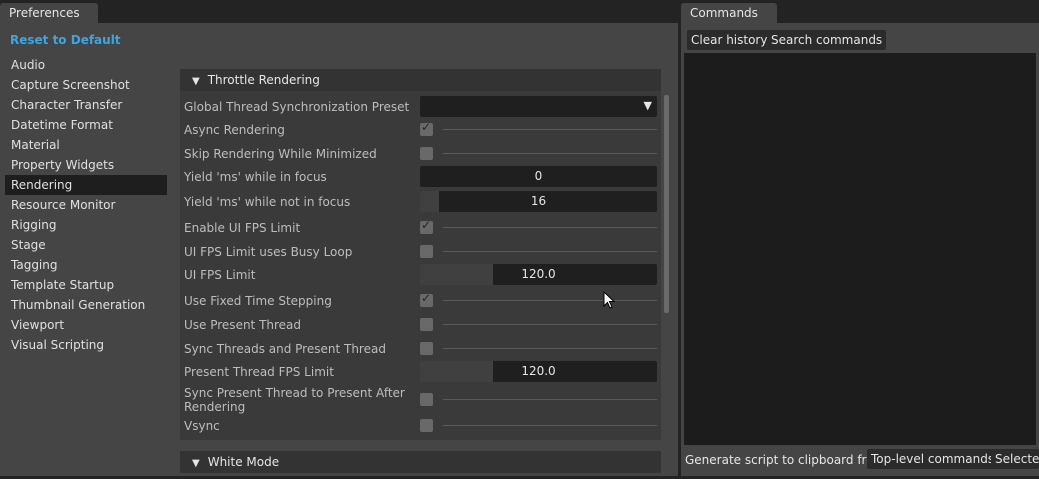  I want to click on category-item: Capture Screenshot, so click(86, 85).